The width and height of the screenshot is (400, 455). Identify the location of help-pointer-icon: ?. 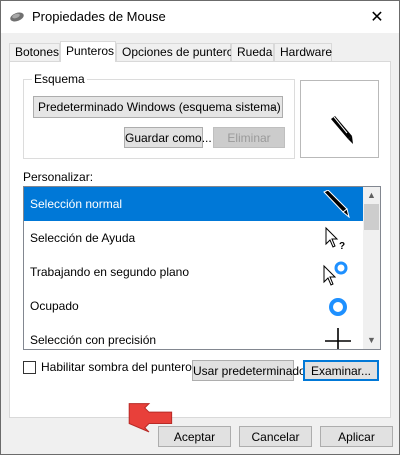
(335, 239).